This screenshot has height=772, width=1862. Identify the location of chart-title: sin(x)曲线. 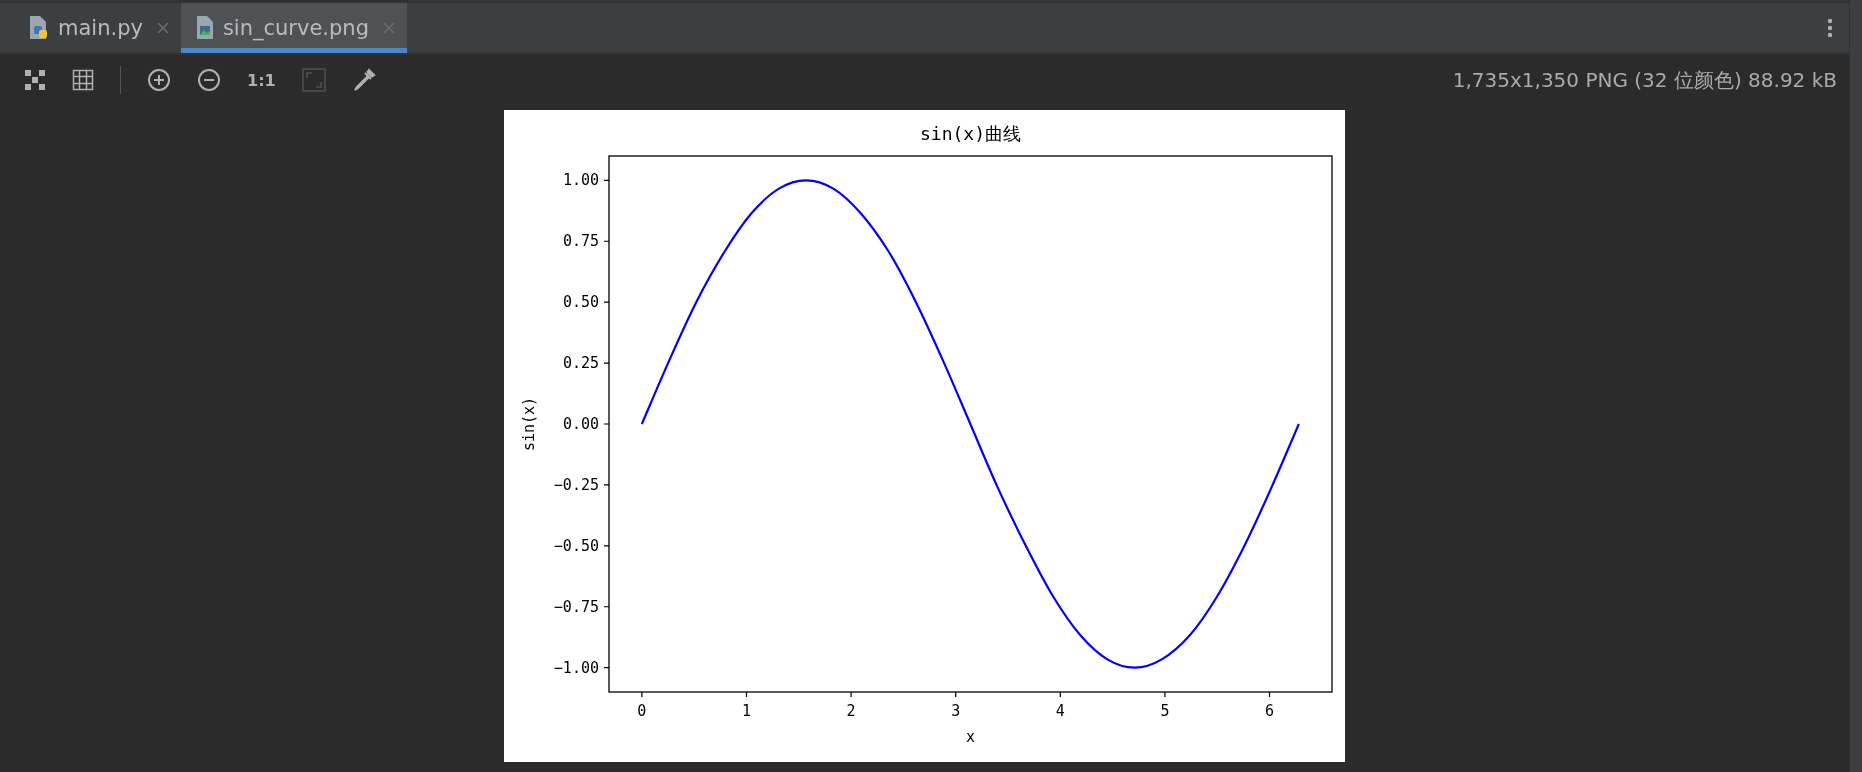
(970, 133).